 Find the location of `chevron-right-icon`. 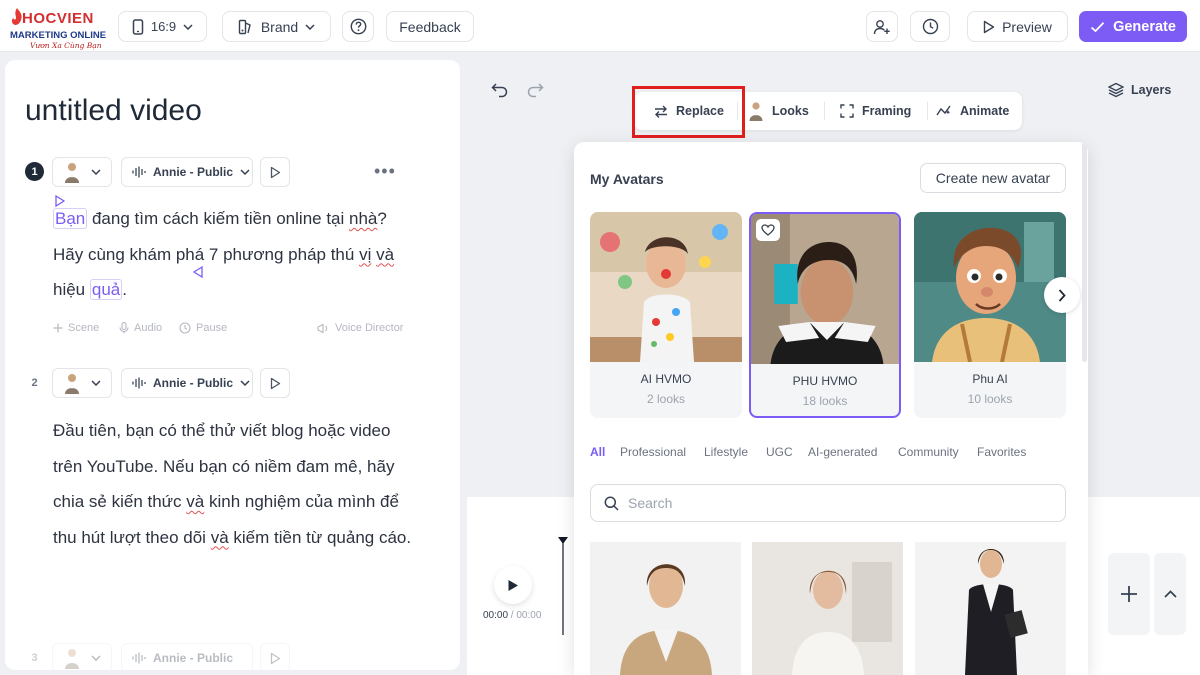

chevron-right-icon is located at coordinates (1062, 295).